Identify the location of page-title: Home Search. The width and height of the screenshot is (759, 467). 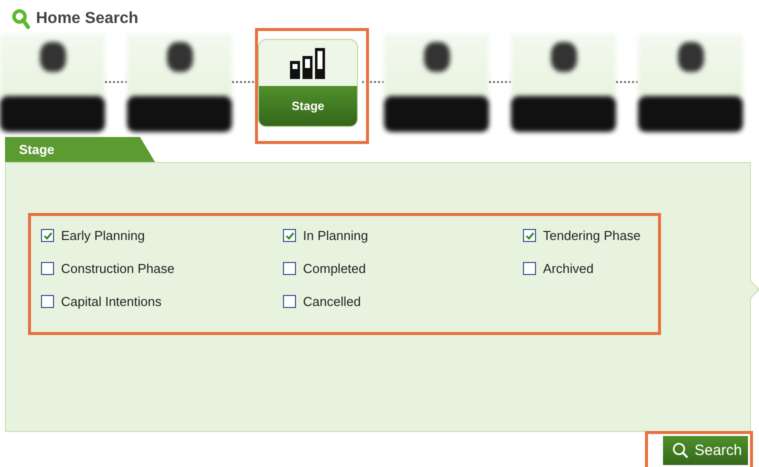
(87, 19).